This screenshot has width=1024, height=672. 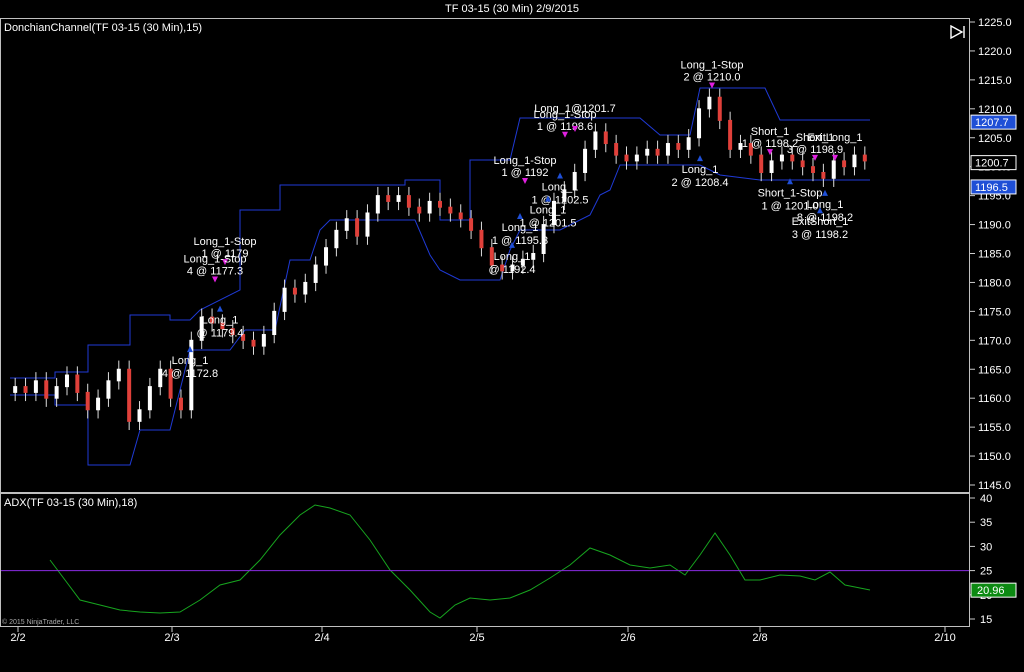 I want to click on trade-marker: Long_1@ 1192.4, so click(x=512, y=258).